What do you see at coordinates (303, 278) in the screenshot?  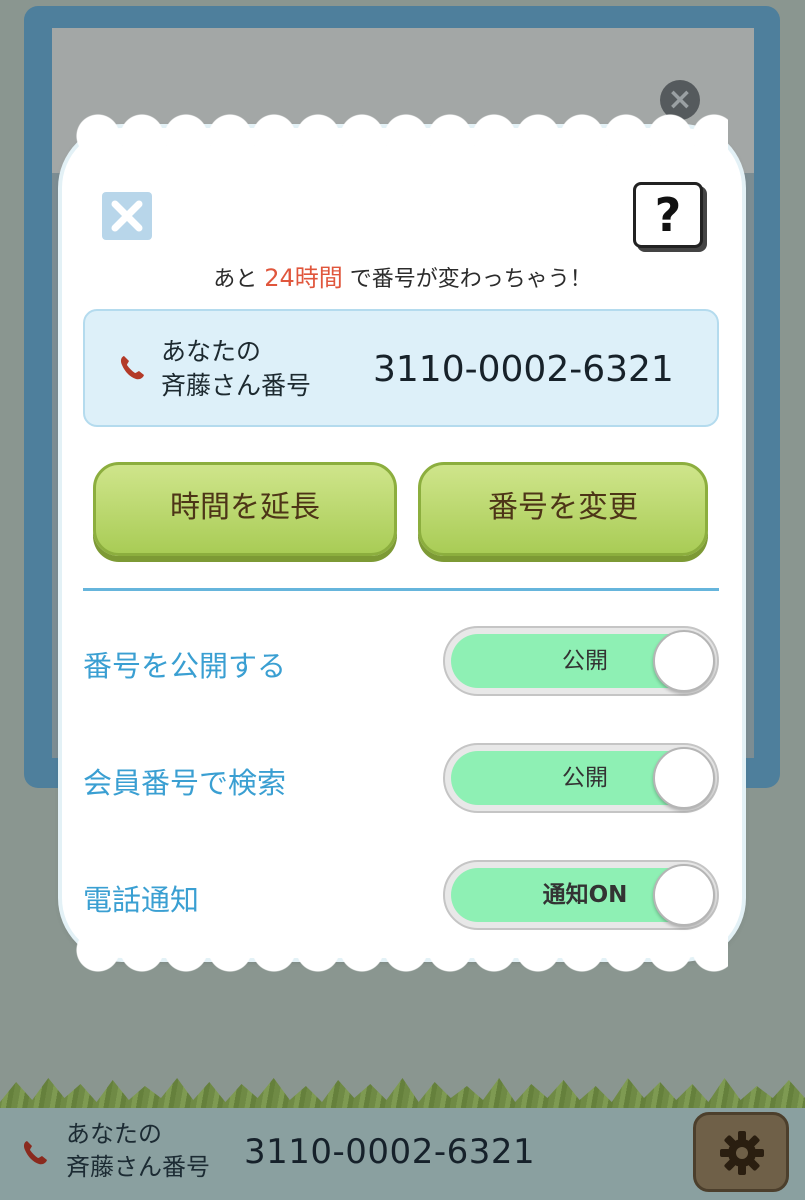 I see `remaining-time: 24時間` at bounding box center [303, 278].